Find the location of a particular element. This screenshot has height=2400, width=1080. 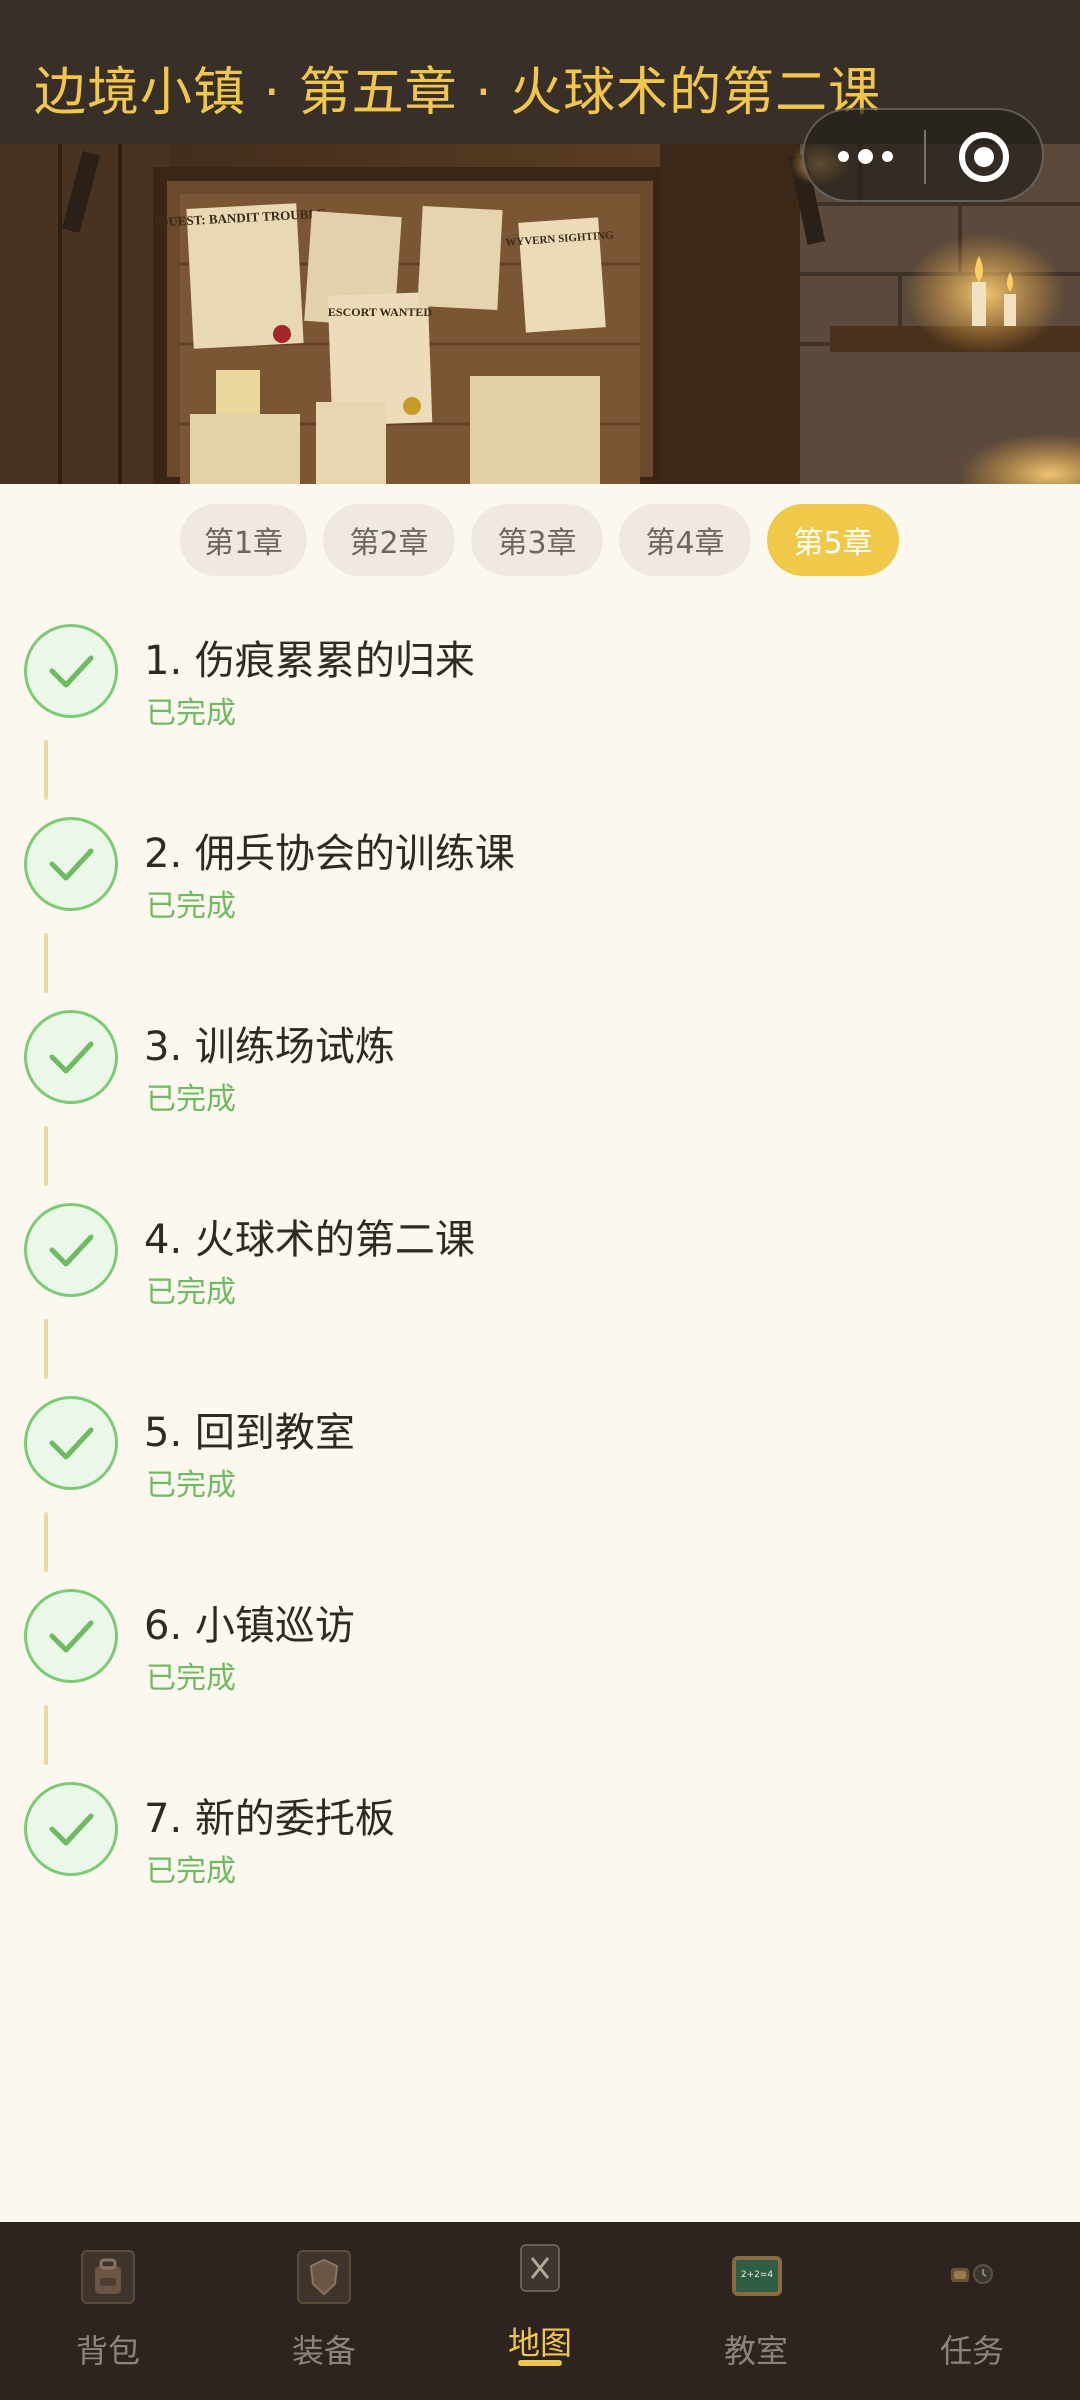

tab-chapter-4: 第4章 is located at coordinates (685, 540).